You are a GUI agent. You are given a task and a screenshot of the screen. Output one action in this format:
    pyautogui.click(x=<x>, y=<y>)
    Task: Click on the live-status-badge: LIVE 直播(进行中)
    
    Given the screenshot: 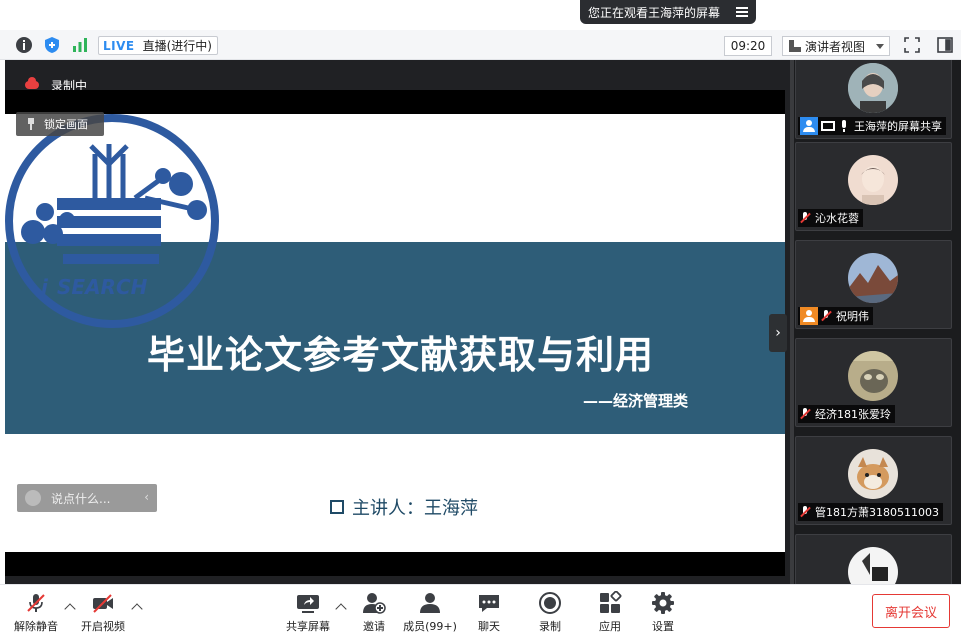 What is the action you would take?
    pyautogui.click(x=158, y=45)
    